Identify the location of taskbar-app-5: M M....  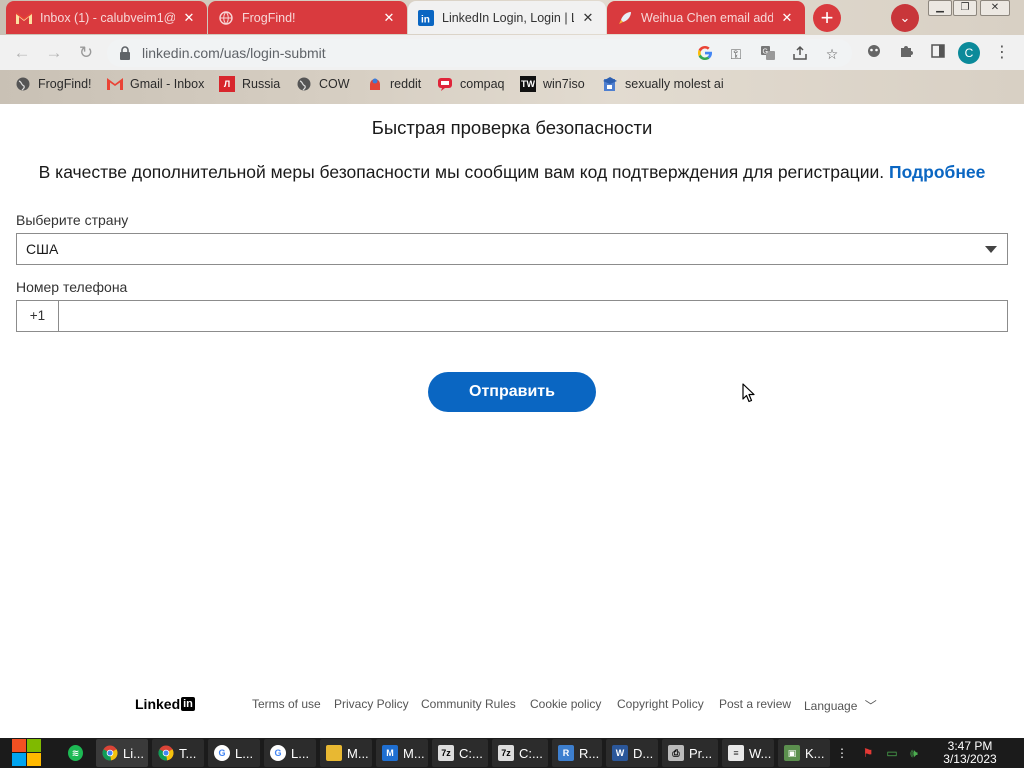
(402, 753).